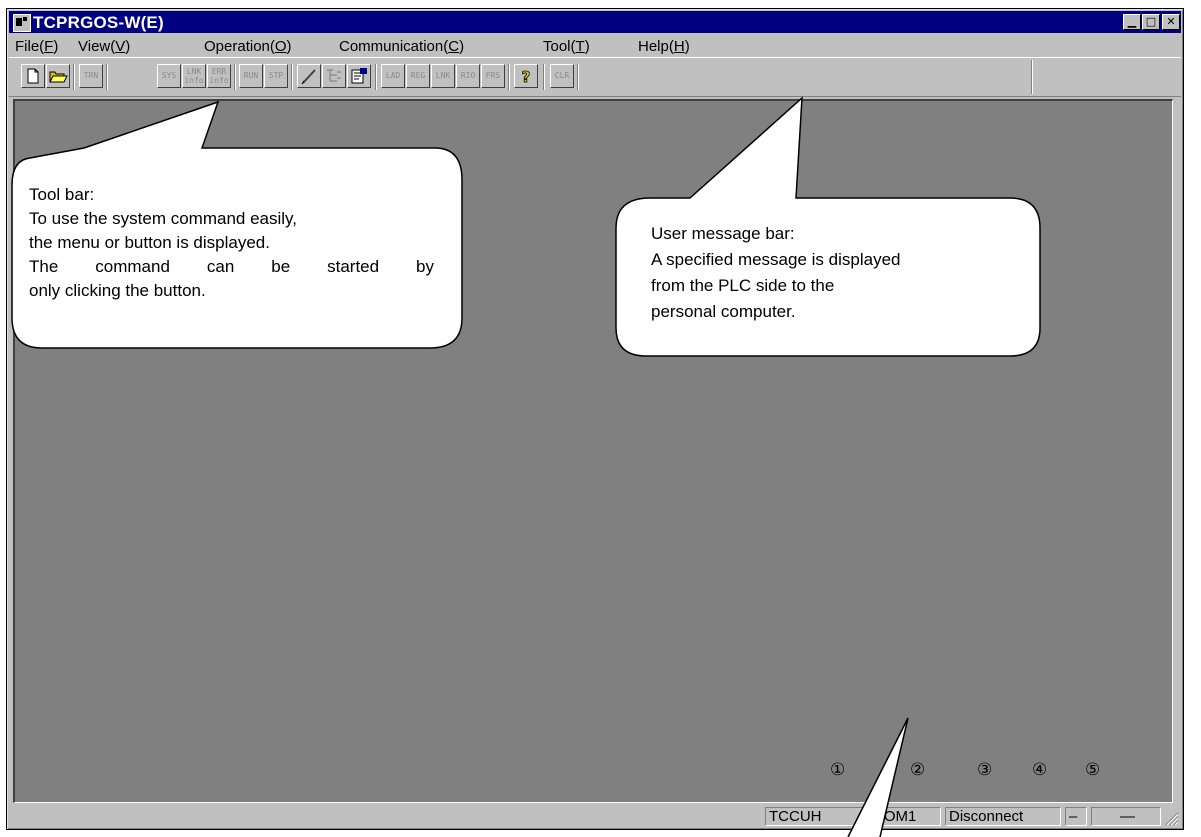  What do you see at coordinates (248, 46) in the screenshot?
I see `menu-operation: Operation(O)` at bounding box center [248, 46].